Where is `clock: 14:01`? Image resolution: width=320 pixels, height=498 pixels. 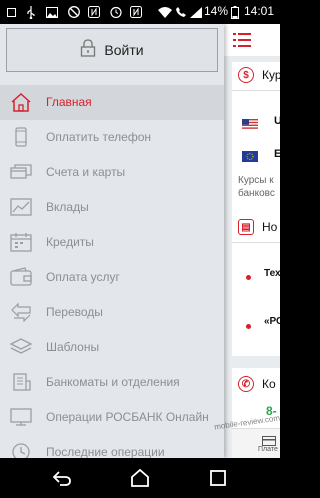
clock: 14:01 is located at coordinates (259, 11).